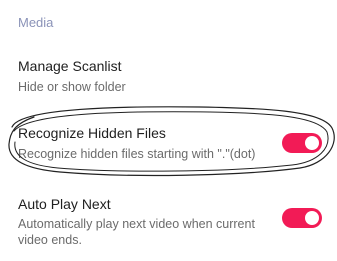 The width and height of the screenshot is (337, 261). I want to click on setting-description-line2: video ends., so click(50, 240).